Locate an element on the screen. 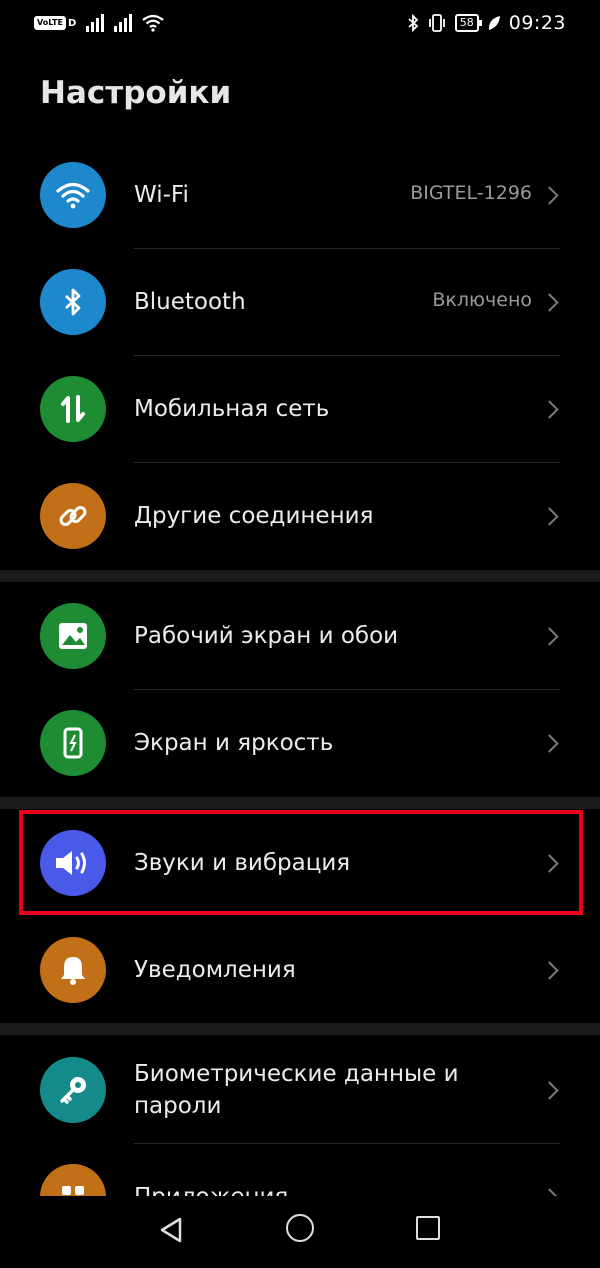  settings-item-home-screen: Рабочий экран и обои is located at coordinates (300, 636).